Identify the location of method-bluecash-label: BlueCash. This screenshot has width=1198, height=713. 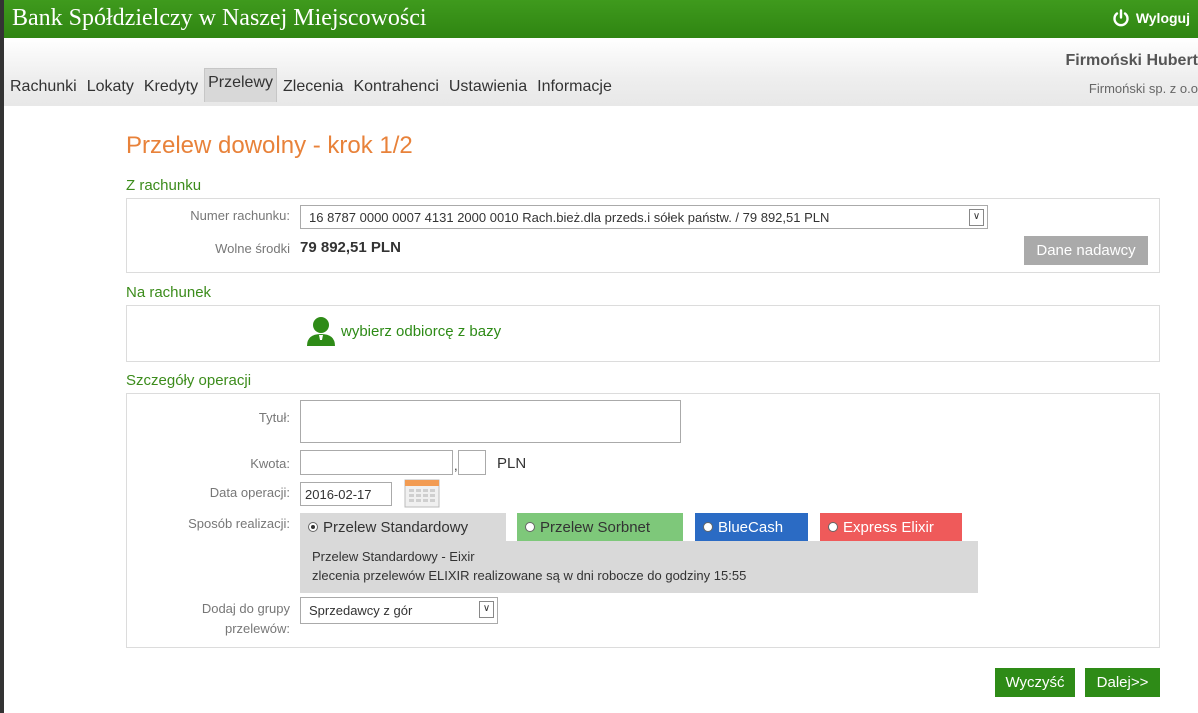
(751, 527).